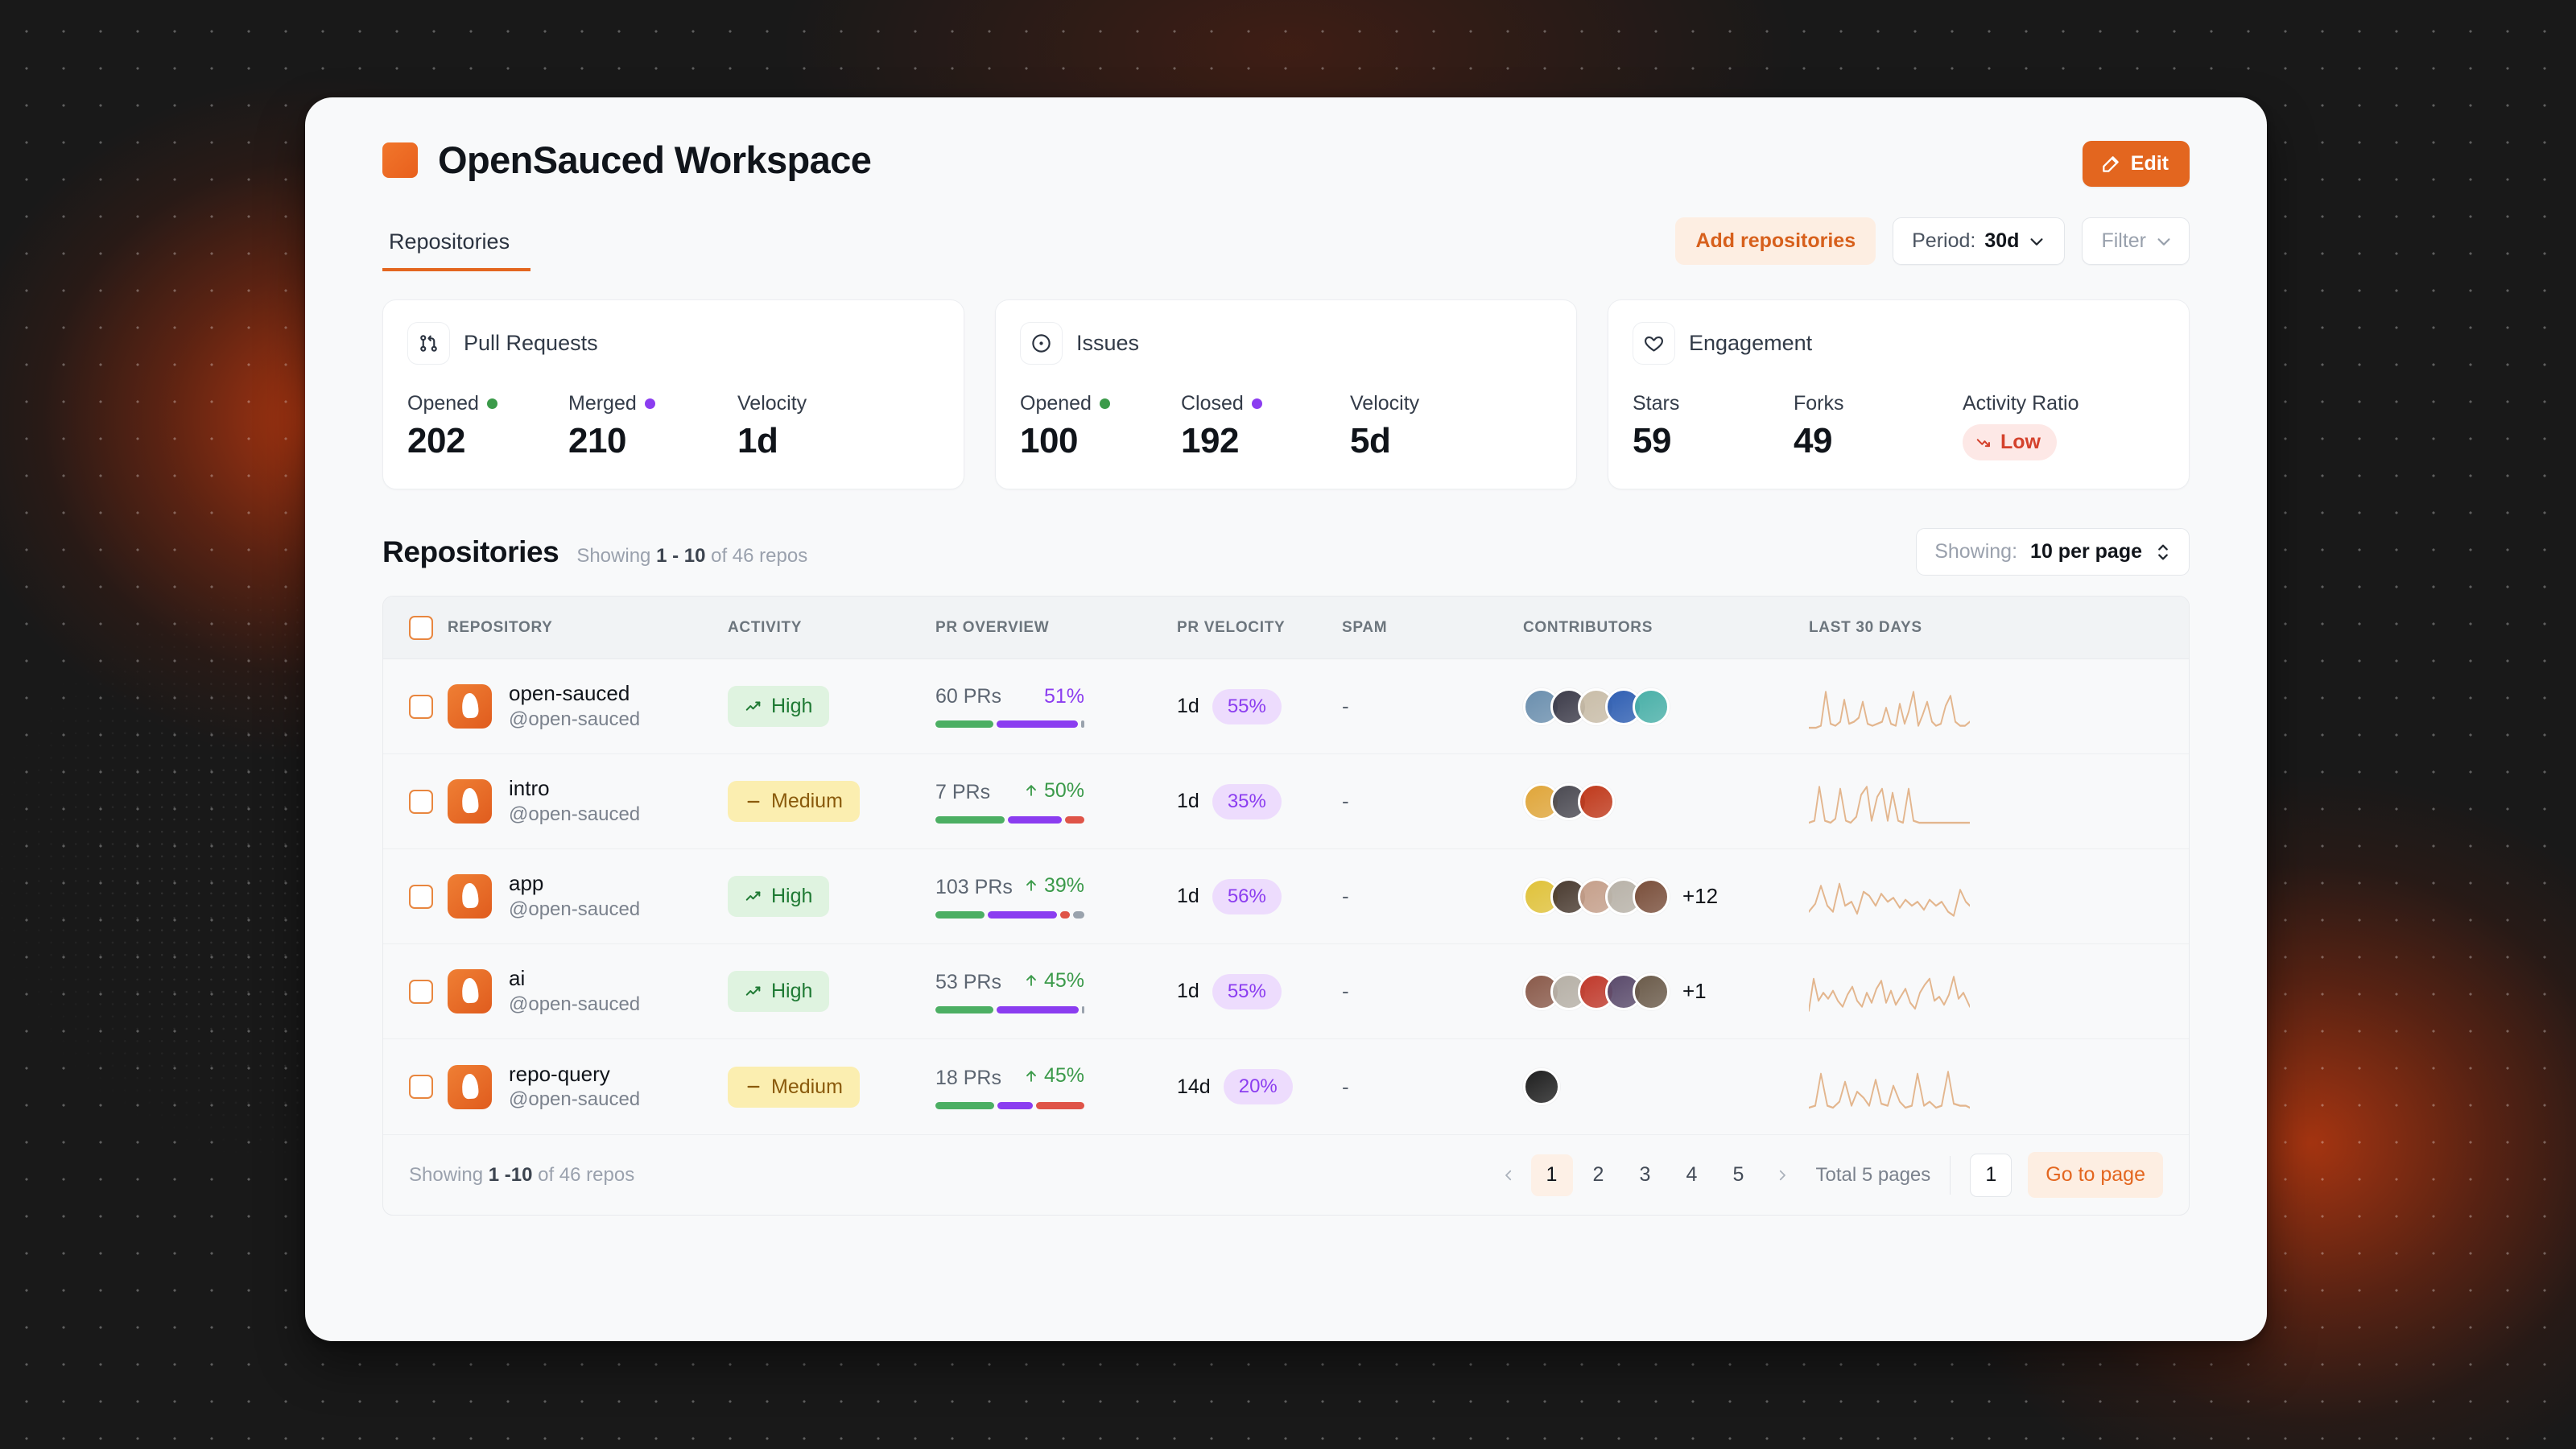 Image resolution: width=2576 pixels, height=1449 pixels. What do you see at coordinates (1286, 896) in the screenshot?
I see `table-row: app @open-sauced High 103 PRs 39% 1d 56%` at bounding box center [1286, 896].